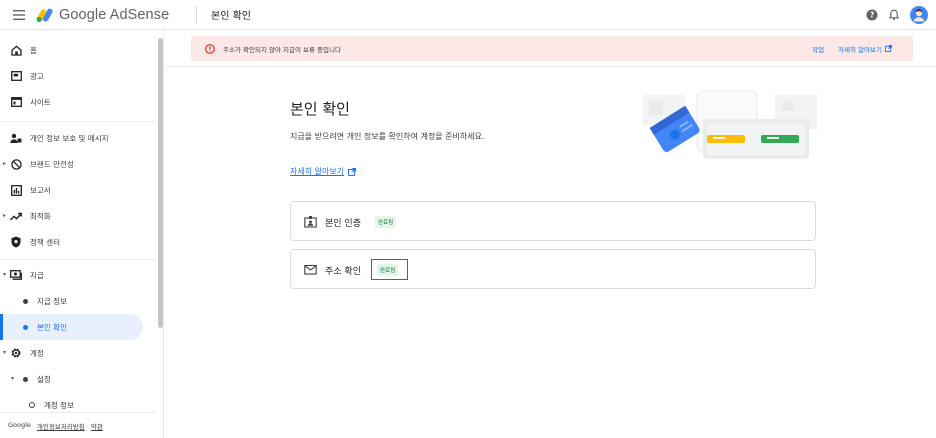 The width and height of the screenshot is (936, 438). I want to click on alert-learn-more-link: 자세히 알아보기, so click(865, 49).